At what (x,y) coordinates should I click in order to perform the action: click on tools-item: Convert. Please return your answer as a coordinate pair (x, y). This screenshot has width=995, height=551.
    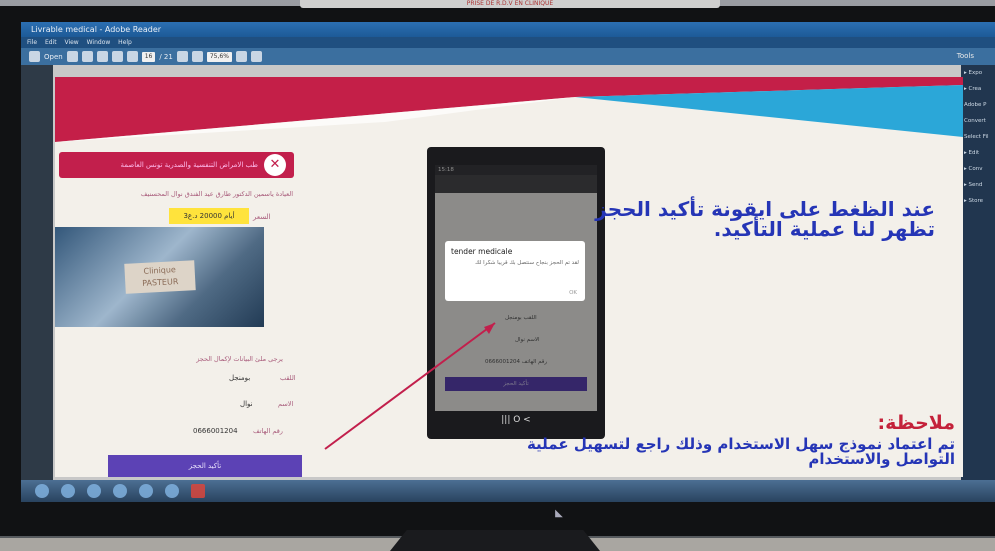
    Looking at the image, I should click on (975, 121).